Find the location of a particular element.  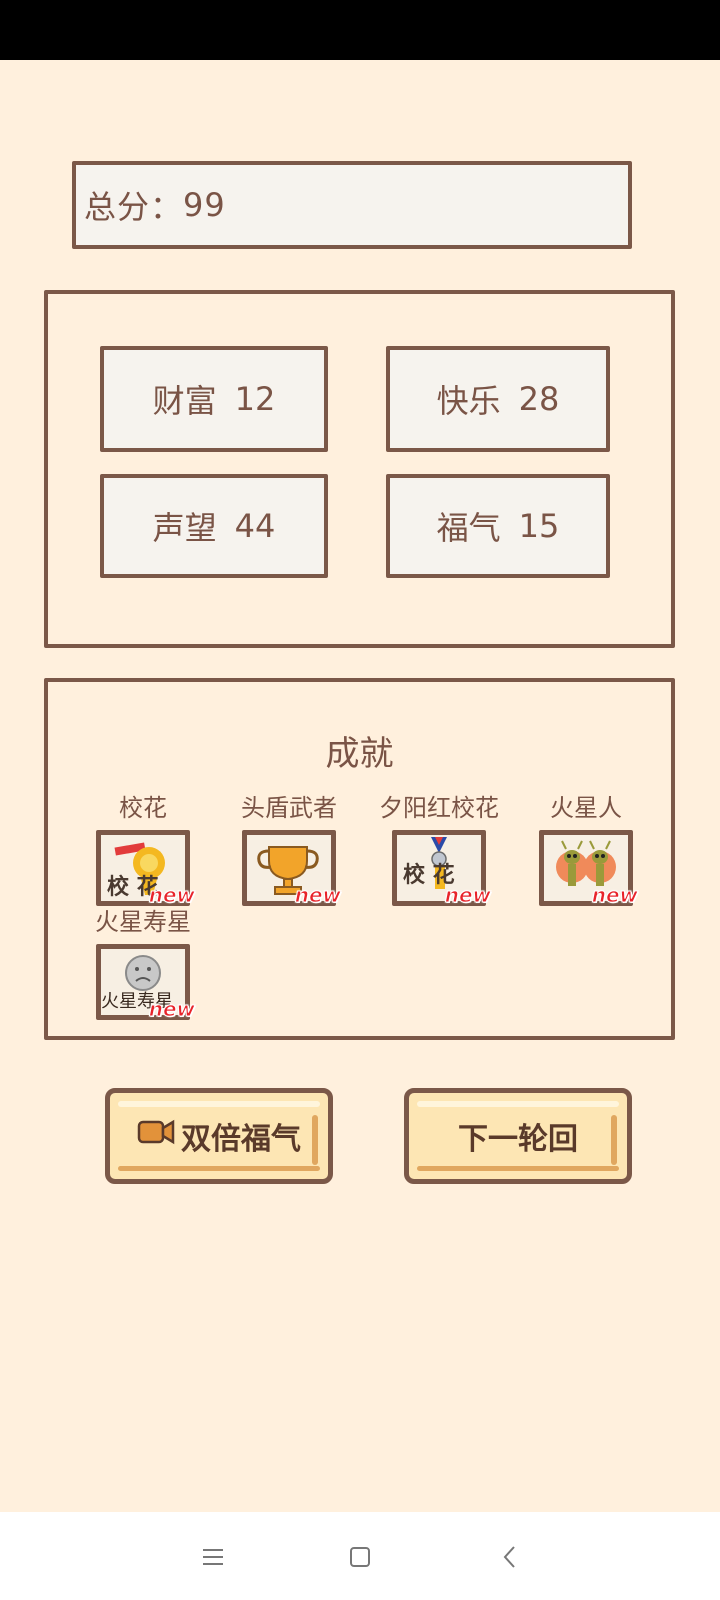

achievement-badge: 校花 校 花 new is located at coordinates (143, 850).